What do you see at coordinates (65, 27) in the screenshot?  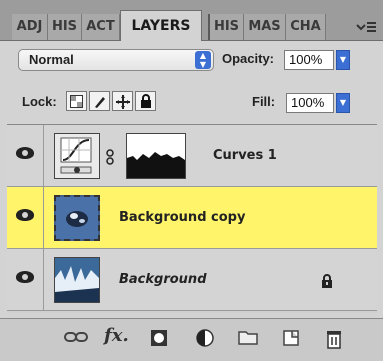 I see `tab-histogram: HIS` at bounding box center [65, 27].